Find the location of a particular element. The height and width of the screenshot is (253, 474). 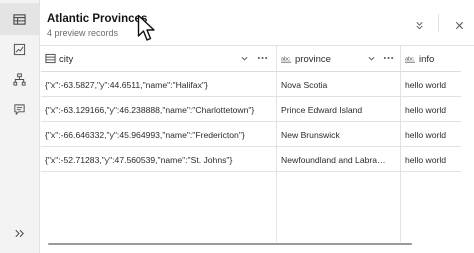

record-count: 4 preview records is located at coordinates (83, 33).